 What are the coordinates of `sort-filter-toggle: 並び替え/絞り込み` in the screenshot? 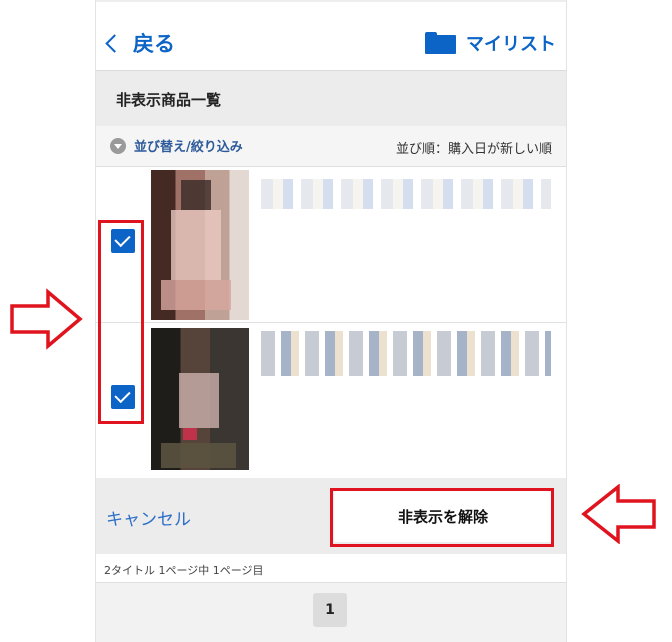 It's located at (176, 145).